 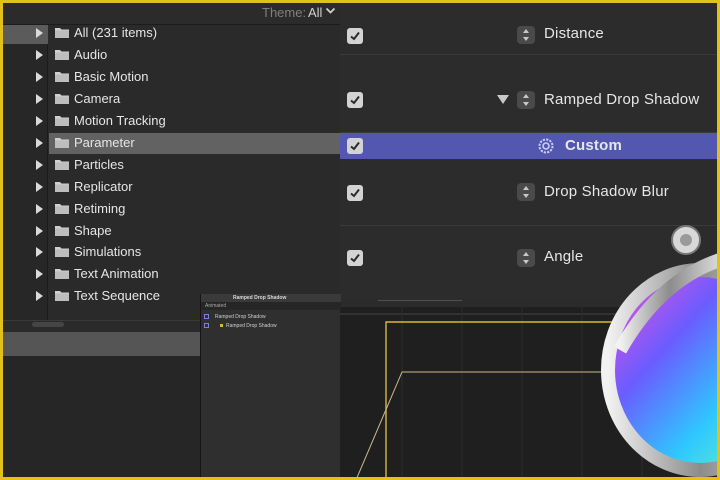 I want to click on inset-title-bar: Ramped Drop Shadow, so click(x=271, y=298).